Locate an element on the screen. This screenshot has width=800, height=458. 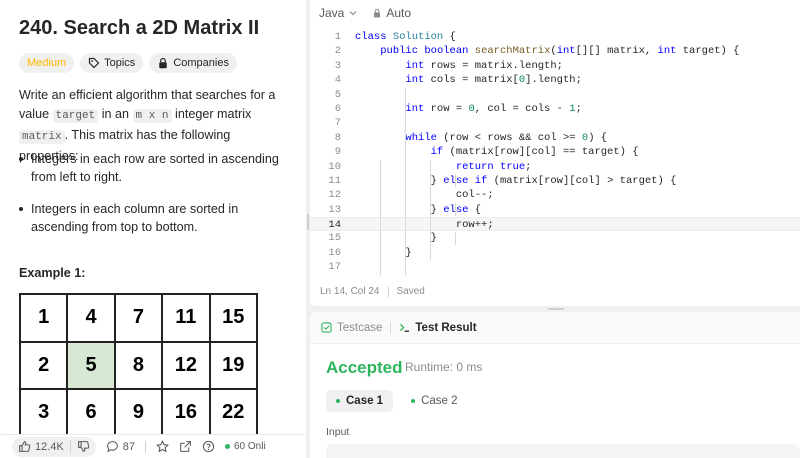
code-line: 15 } is located at coordinates (555, 238).